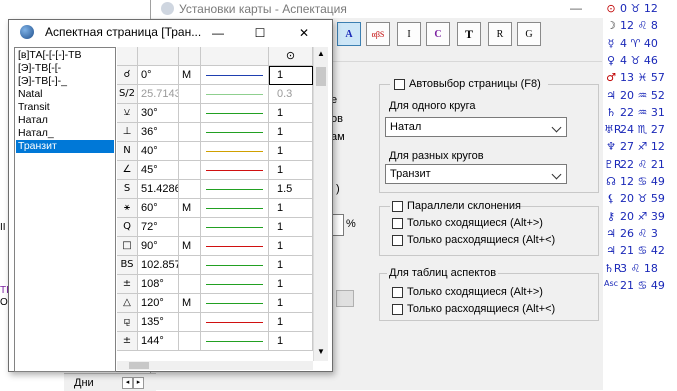 The image size is (677, 391). Describe the element at coordinates (397, 240) in the screenshot. I see `diverging-checkbox` at that location.